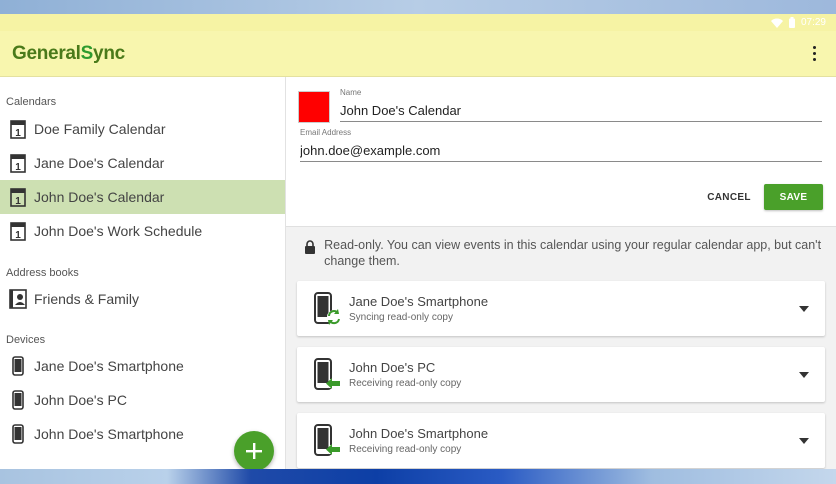  What do you see at coordinates (314, 107) in the screenshot?
I see `calendar-color-swatch` at bounding box center [314, 107].